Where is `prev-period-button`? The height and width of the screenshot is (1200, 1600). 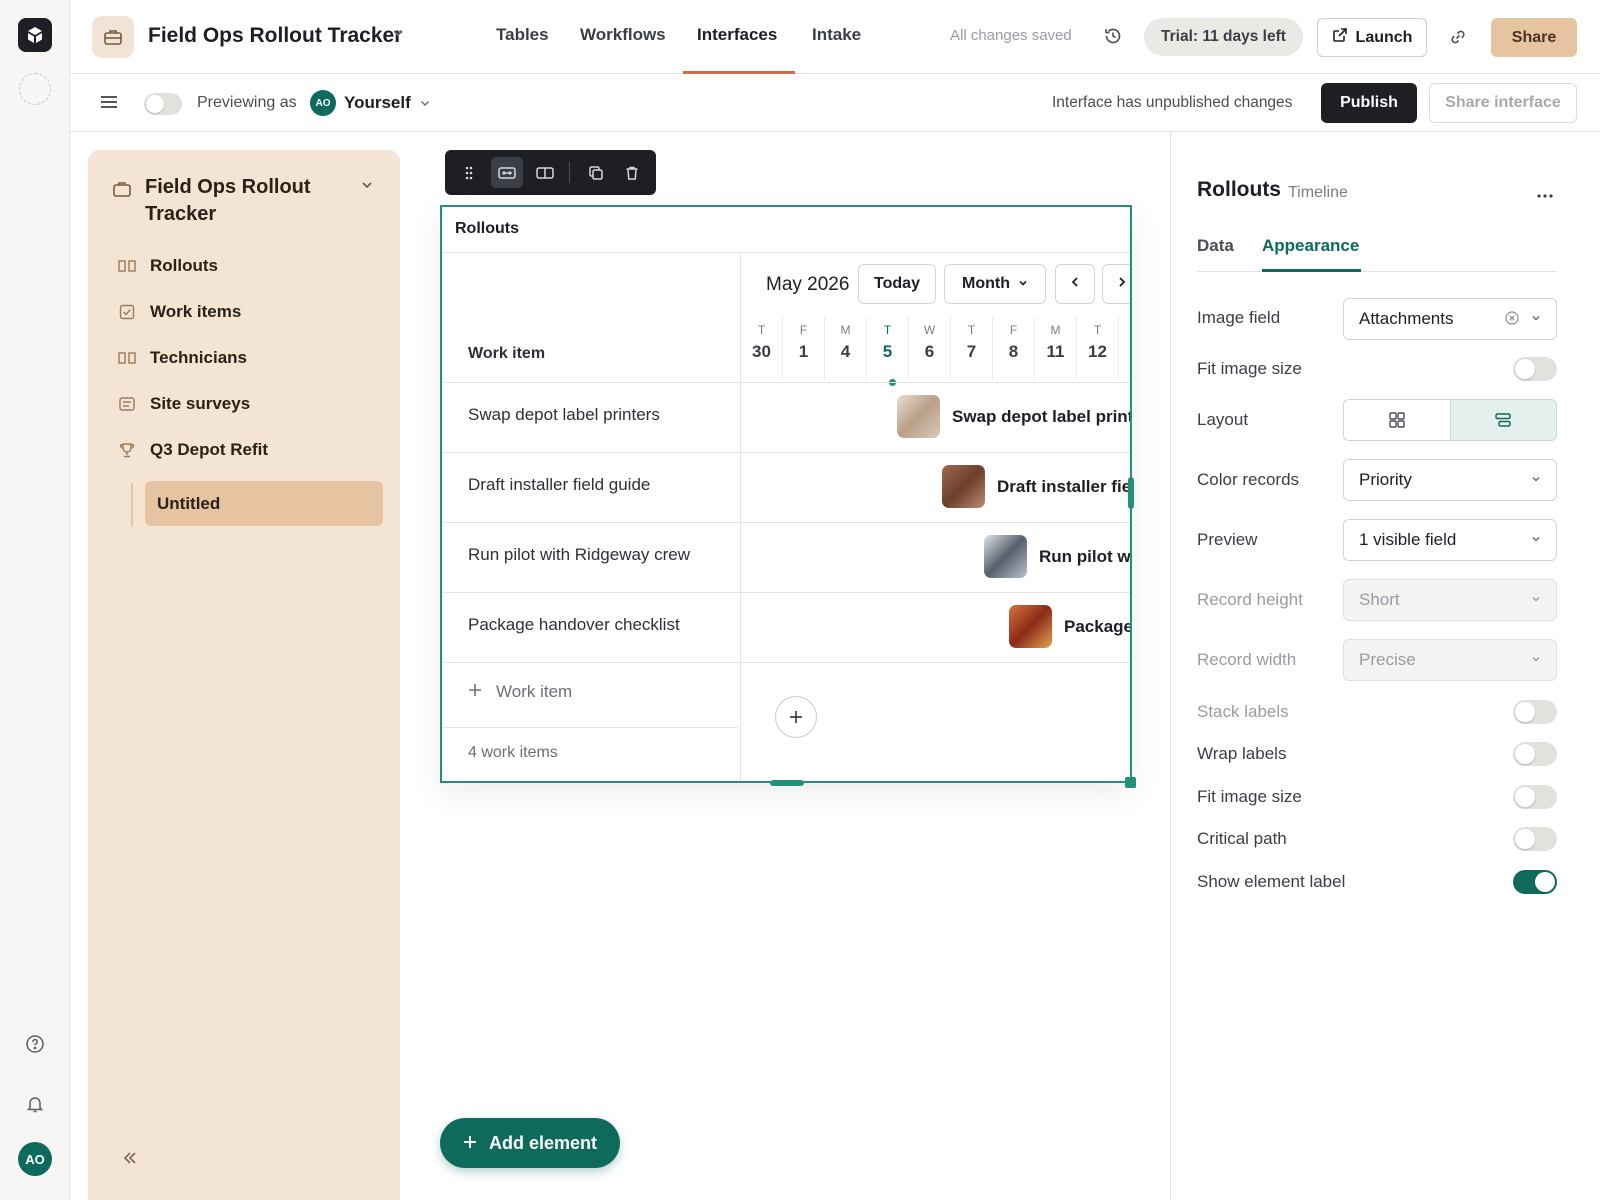 prev-period-button is located at coordinates (1075, 284).